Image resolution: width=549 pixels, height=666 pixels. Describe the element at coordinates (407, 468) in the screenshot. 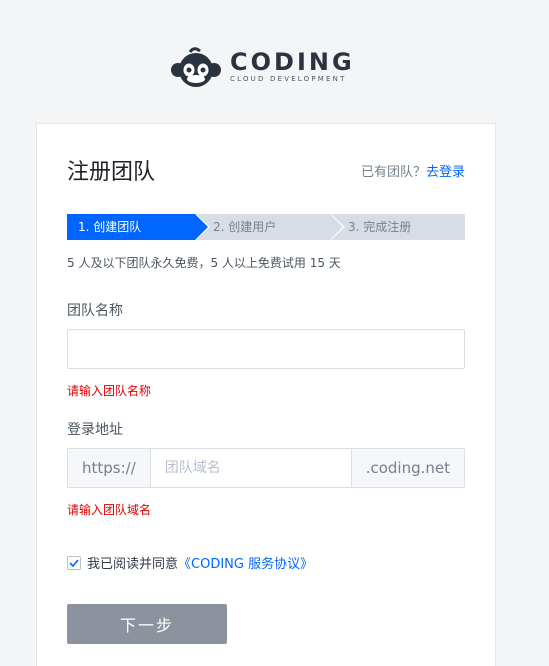

I see `domain-suffix: .coding.net` at that location.